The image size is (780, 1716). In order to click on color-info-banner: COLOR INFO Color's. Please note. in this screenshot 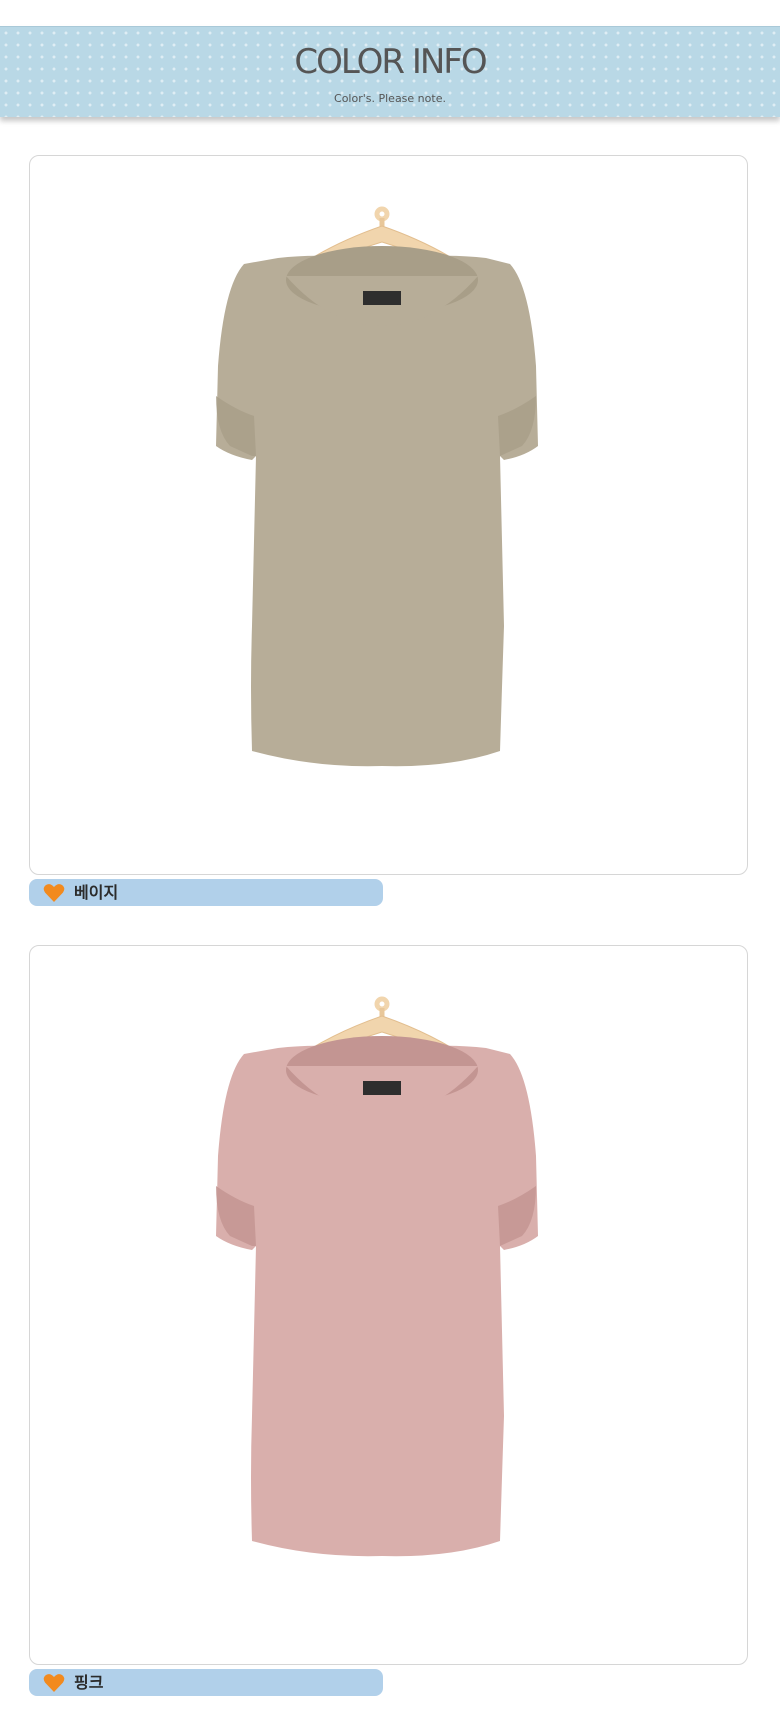, I will do `click(390, 71)`.